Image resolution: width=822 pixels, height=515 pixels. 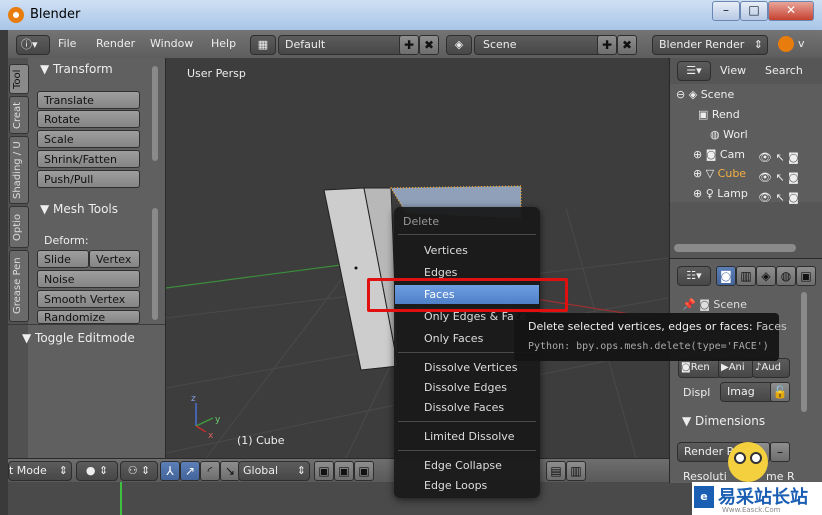 I want to click on maximize-button: □, so click(x=754, y=11).